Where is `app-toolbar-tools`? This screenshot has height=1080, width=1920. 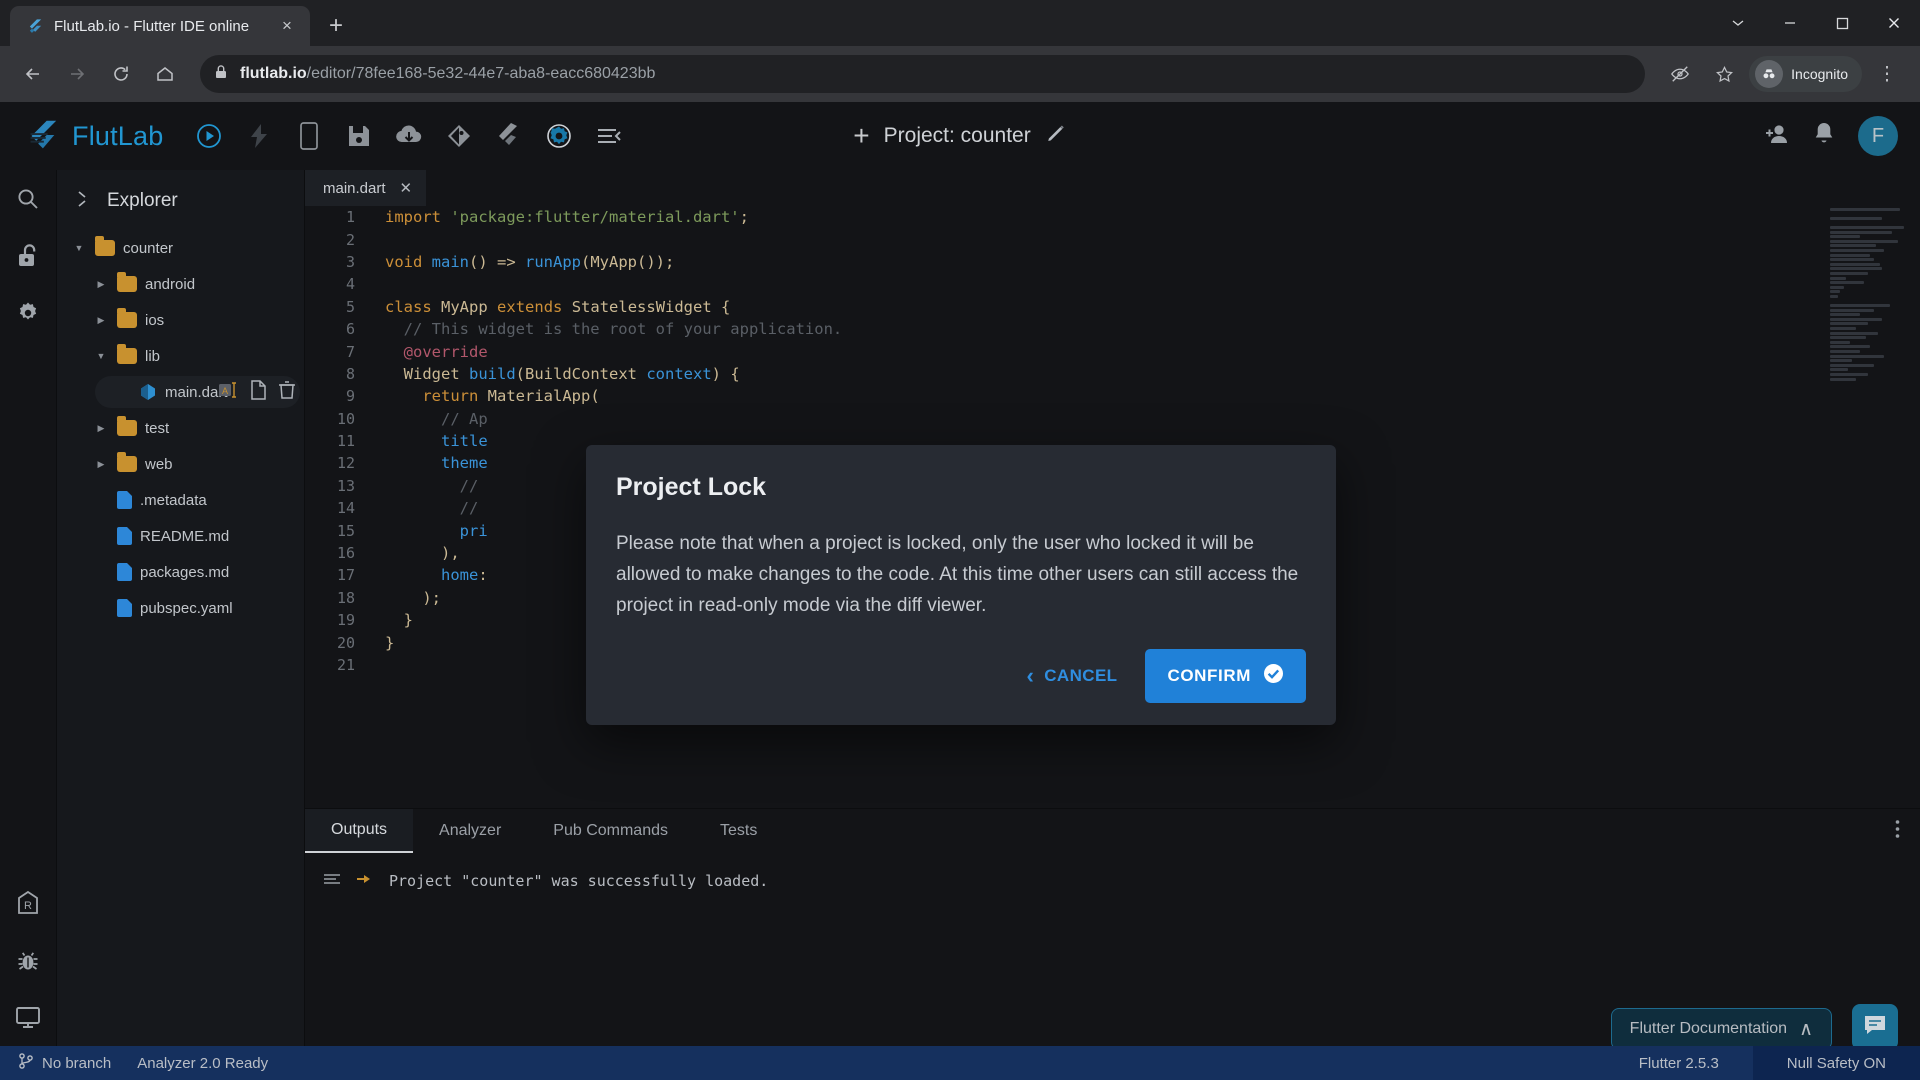 app-toolbar-tools is located at coordinates (409, 136).